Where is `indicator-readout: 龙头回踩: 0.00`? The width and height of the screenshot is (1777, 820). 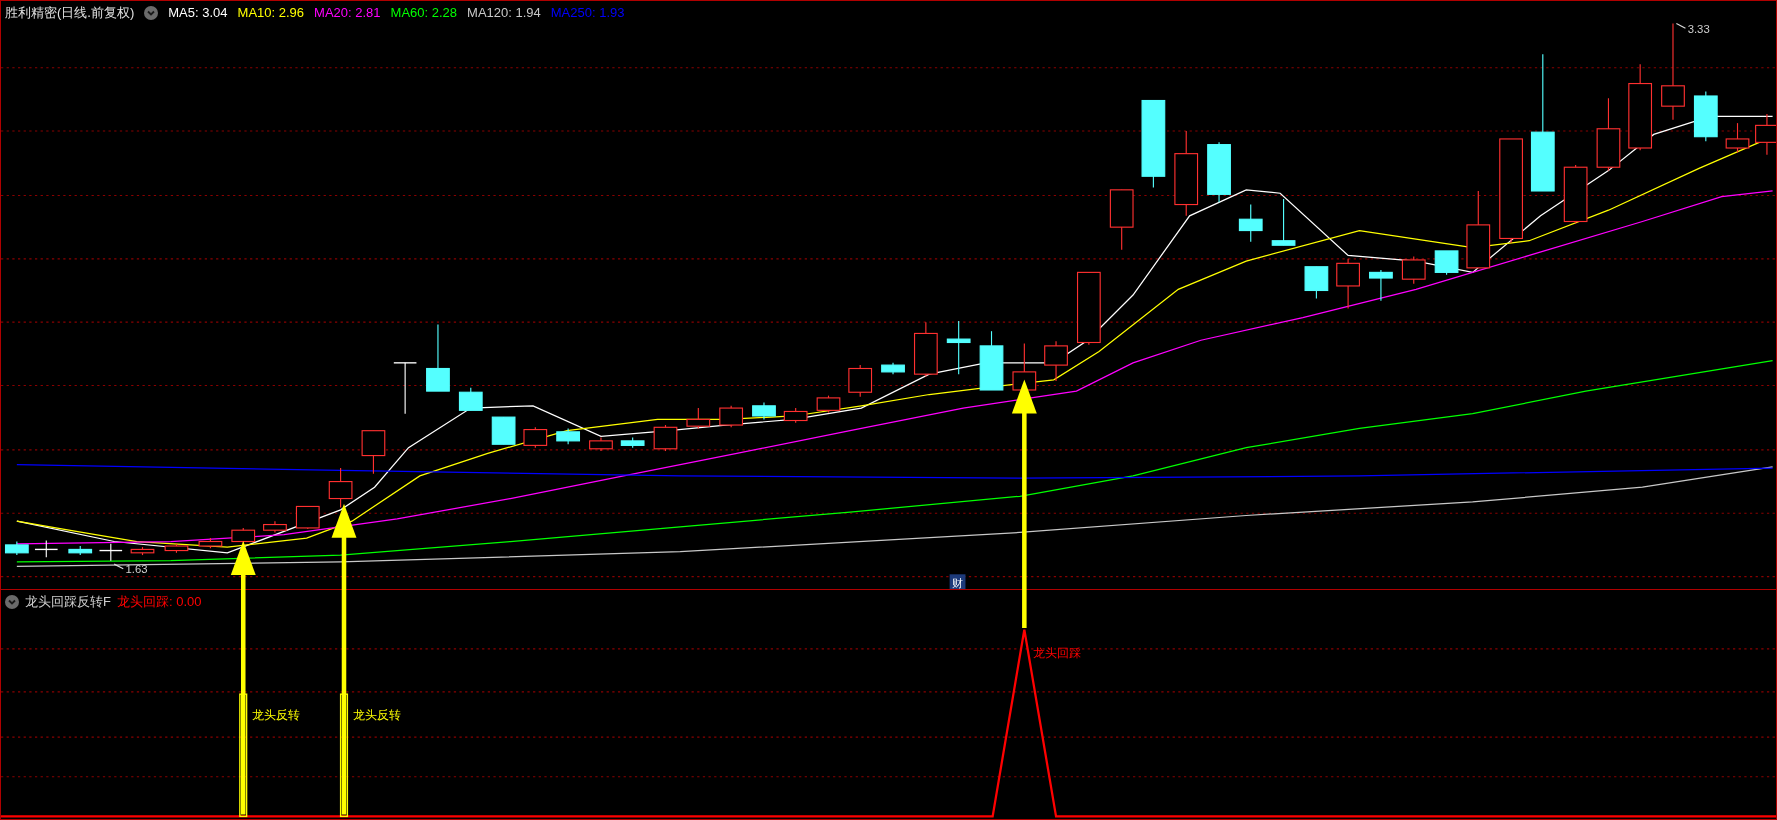
indicator-readout: 龙头回踩: 0.00 is located at coordinates (159, 602).